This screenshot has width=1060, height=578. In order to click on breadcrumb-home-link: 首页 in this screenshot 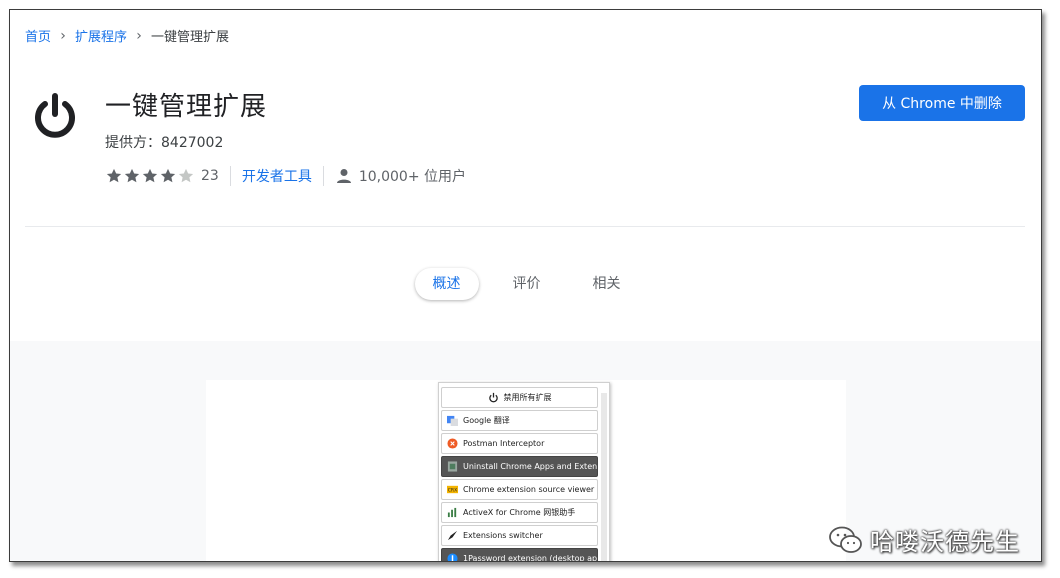, I will do `click(38, 35)`.